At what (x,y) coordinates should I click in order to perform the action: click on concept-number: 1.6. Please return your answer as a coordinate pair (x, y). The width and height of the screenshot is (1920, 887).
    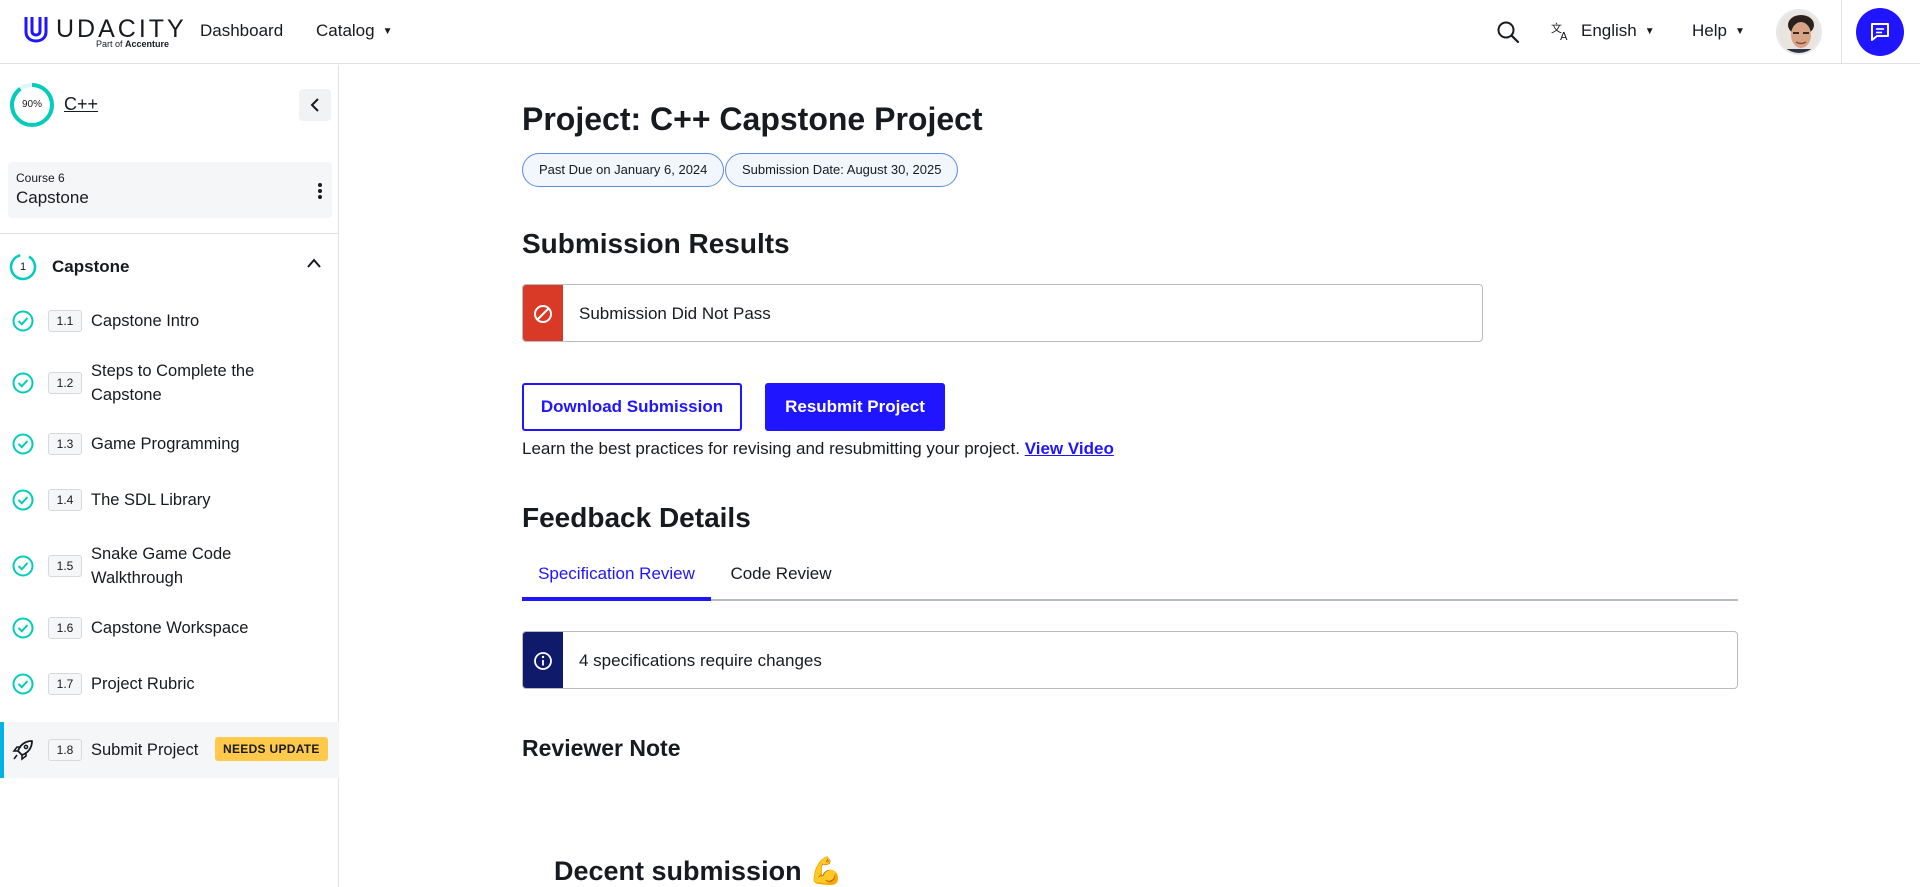
    Looking at the image, I should click on (65, 628).